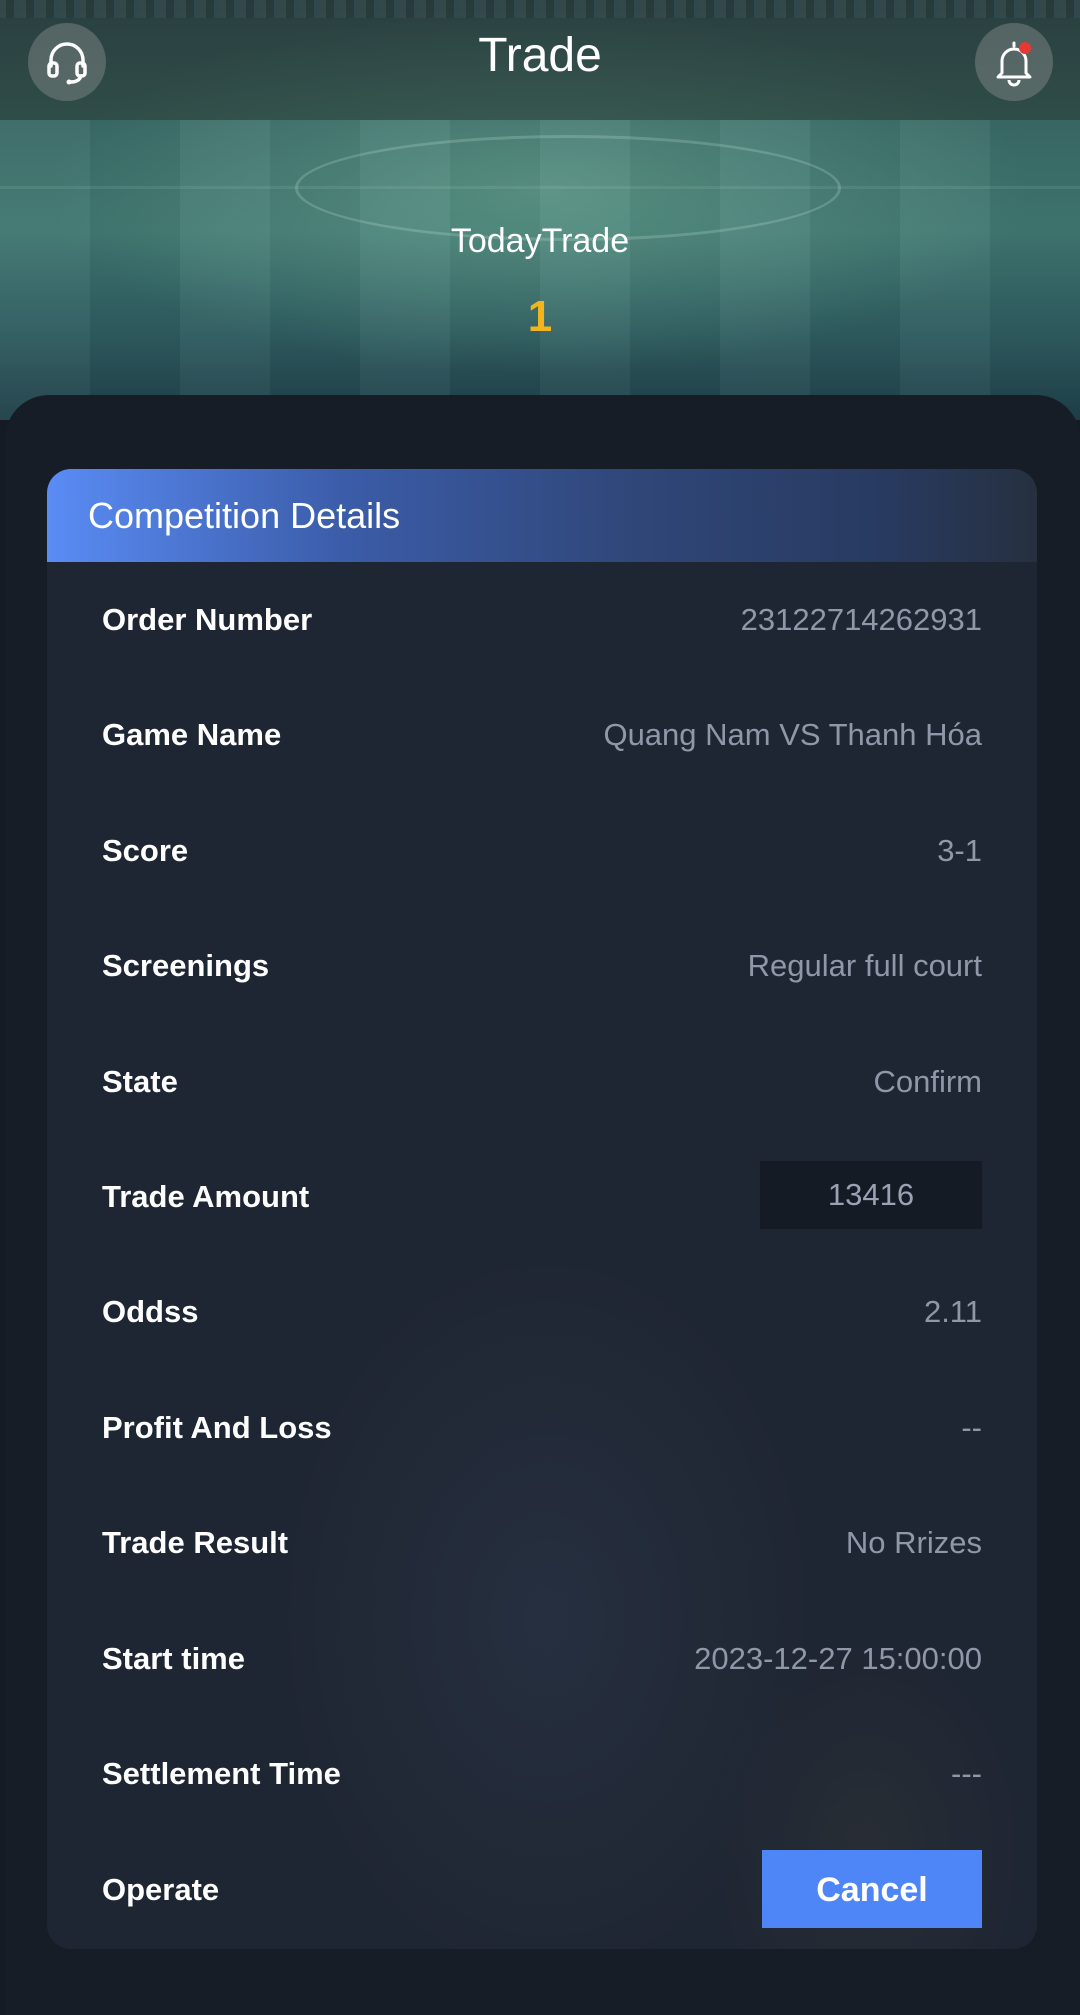  I want to click on state-label: State, so click(140, 1081).